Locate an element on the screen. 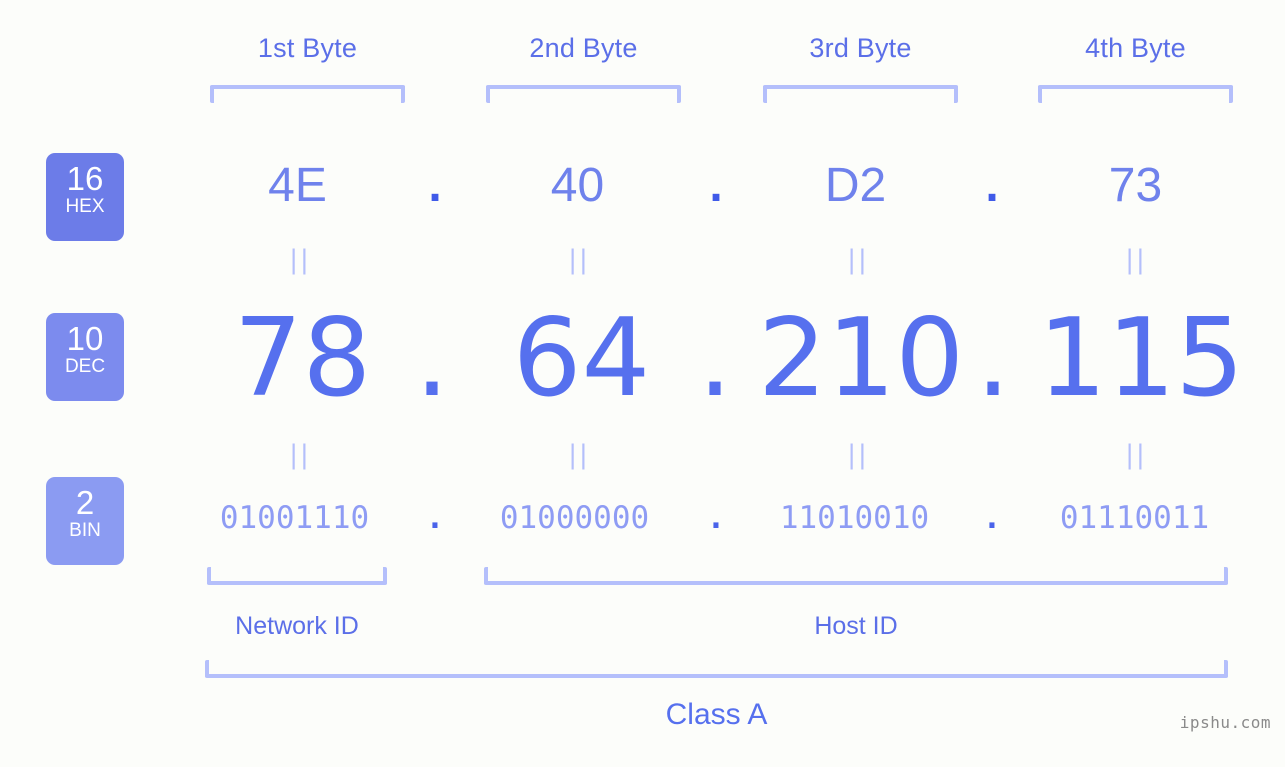 The width and height of the screenshot is (1285, 767). equals-mark-hex-dec-1: || is located at coordinates (300, 260).